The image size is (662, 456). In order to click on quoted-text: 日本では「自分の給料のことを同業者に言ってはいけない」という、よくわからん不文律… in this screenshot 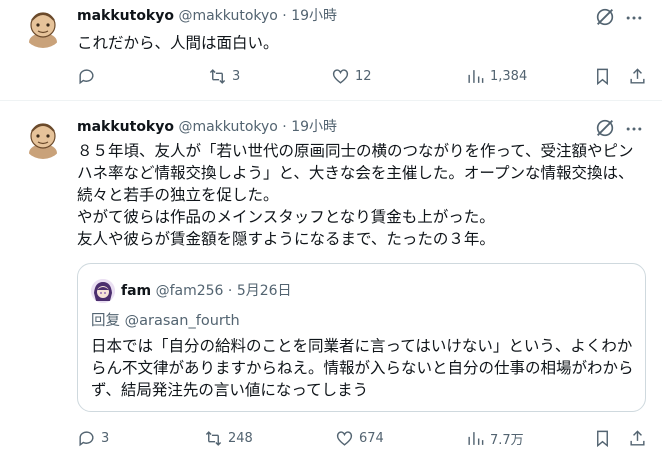, I will do `click(362, 368)`.